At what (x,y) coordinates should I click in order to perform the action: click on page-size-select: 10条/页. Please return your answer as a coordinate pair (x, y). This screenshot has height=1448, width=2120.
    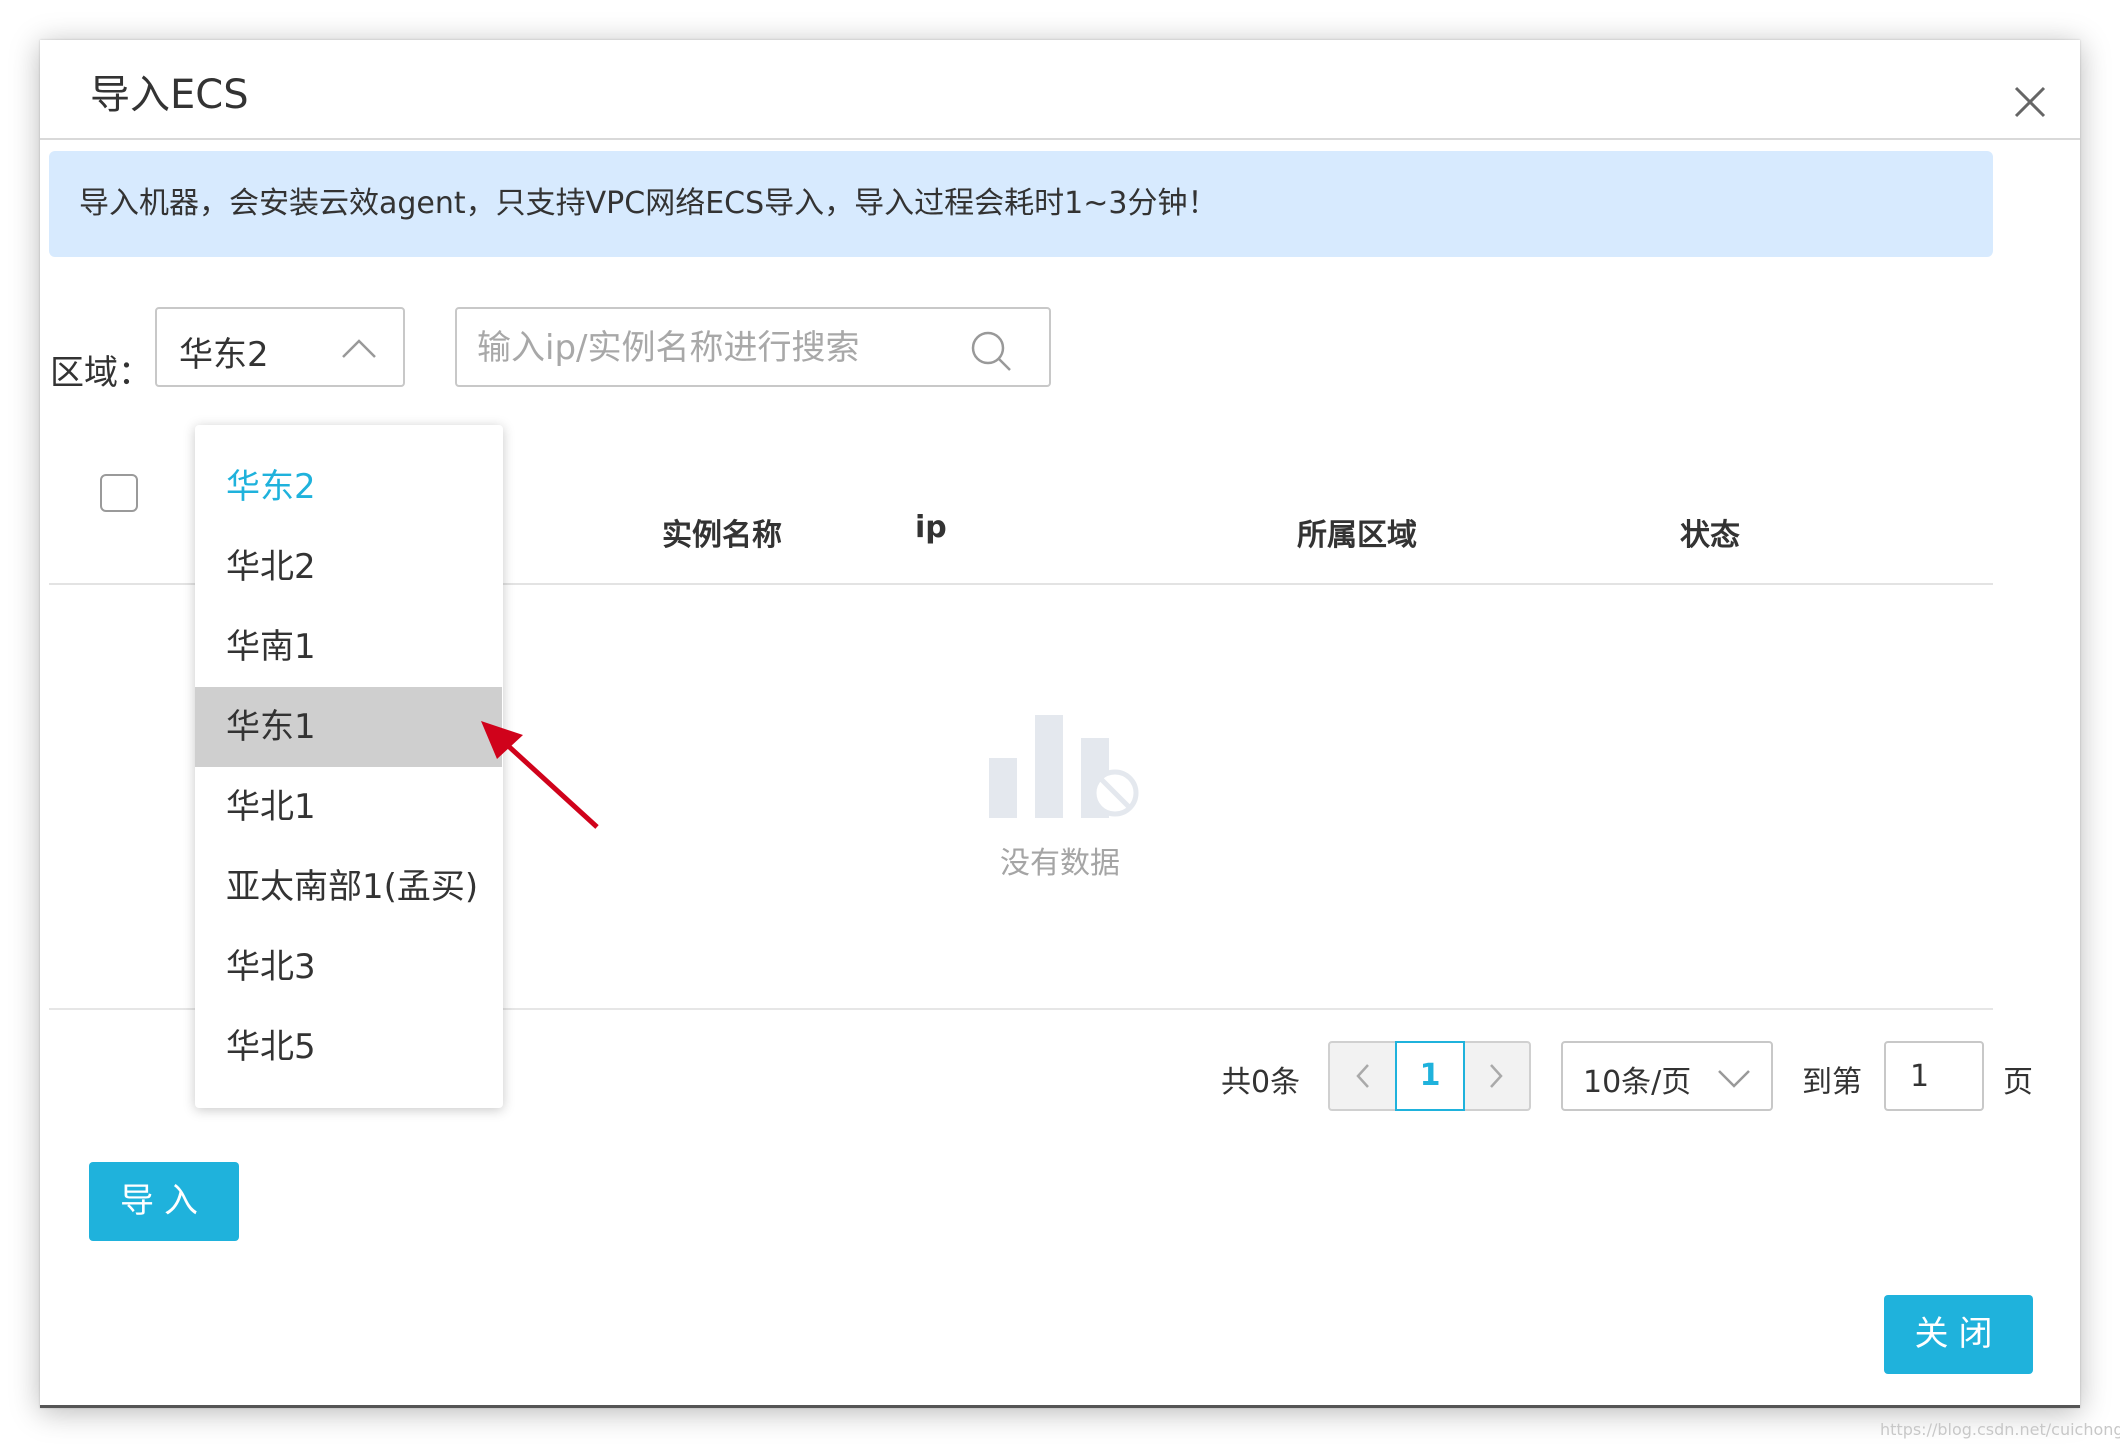
    Looking at the image, I should click on (1667, 1076).